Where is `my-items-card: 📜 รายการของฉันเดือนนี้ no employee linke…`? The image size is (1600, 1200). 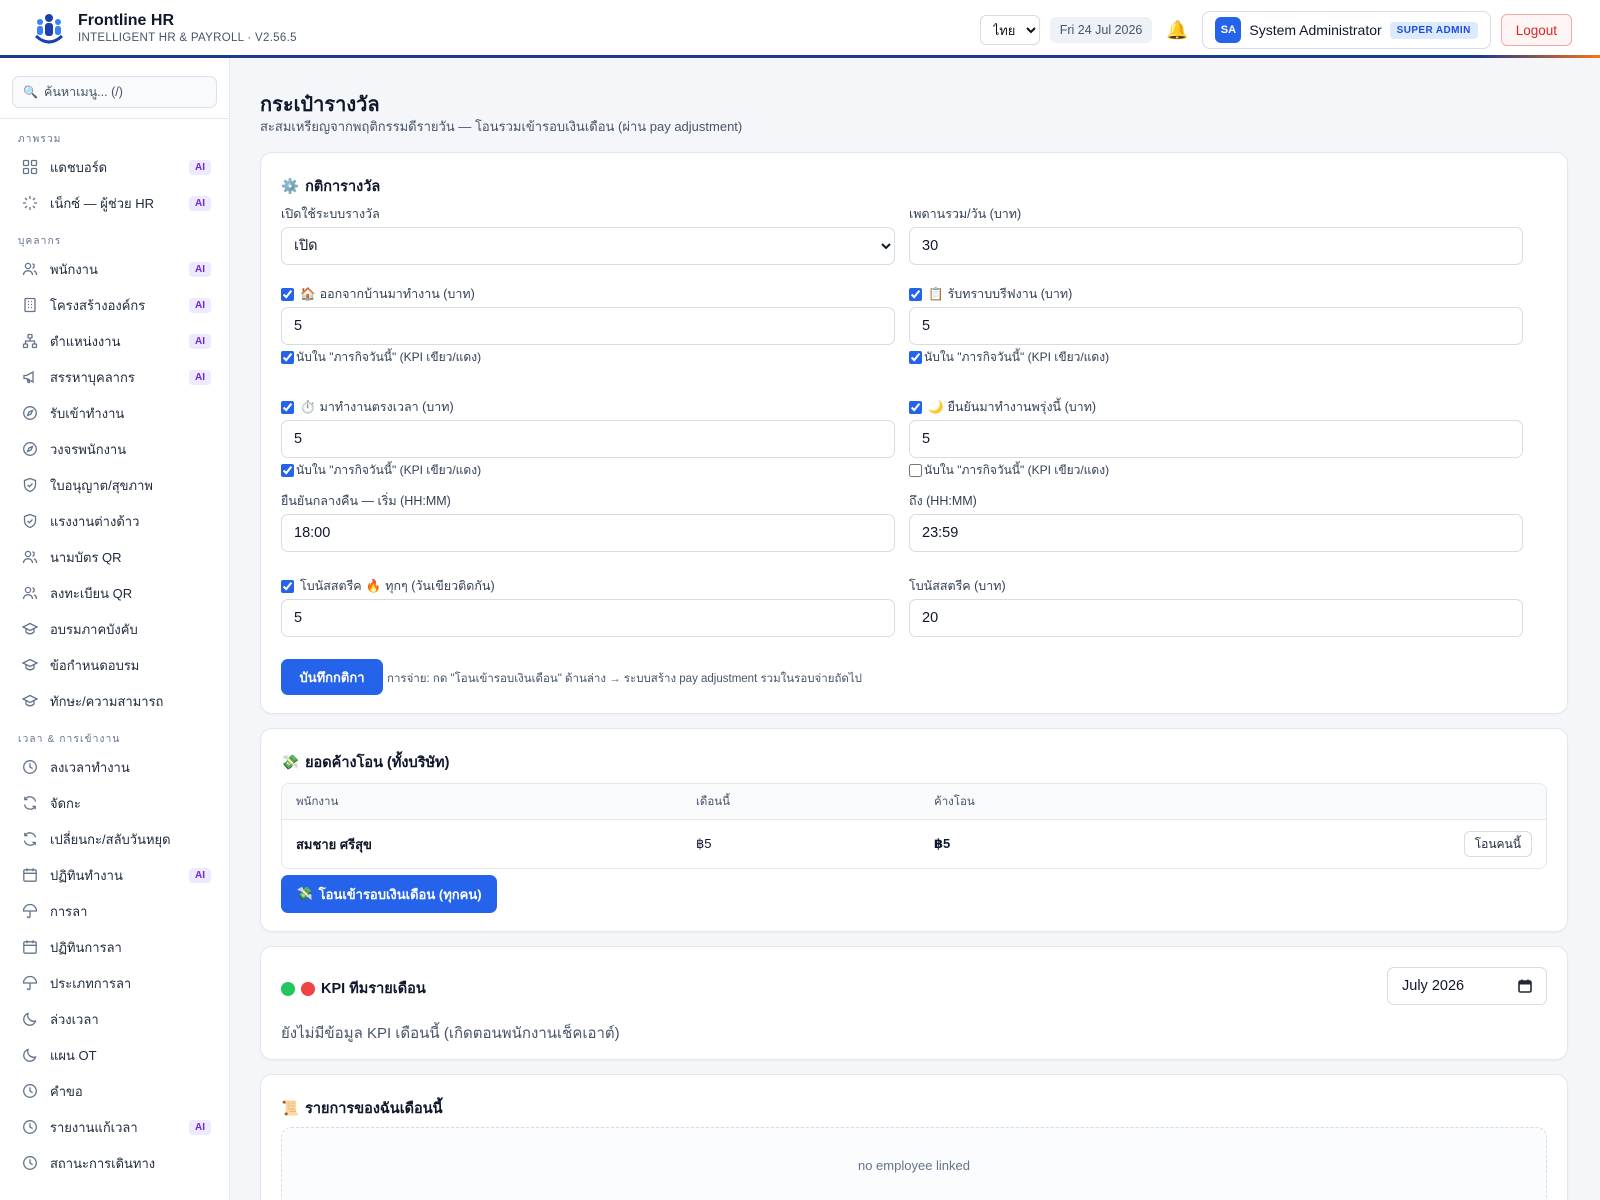 my-items-card: 📜 รายการของฉันเดือนนี้ no employee linke… is located at coordinates (914, 1137).